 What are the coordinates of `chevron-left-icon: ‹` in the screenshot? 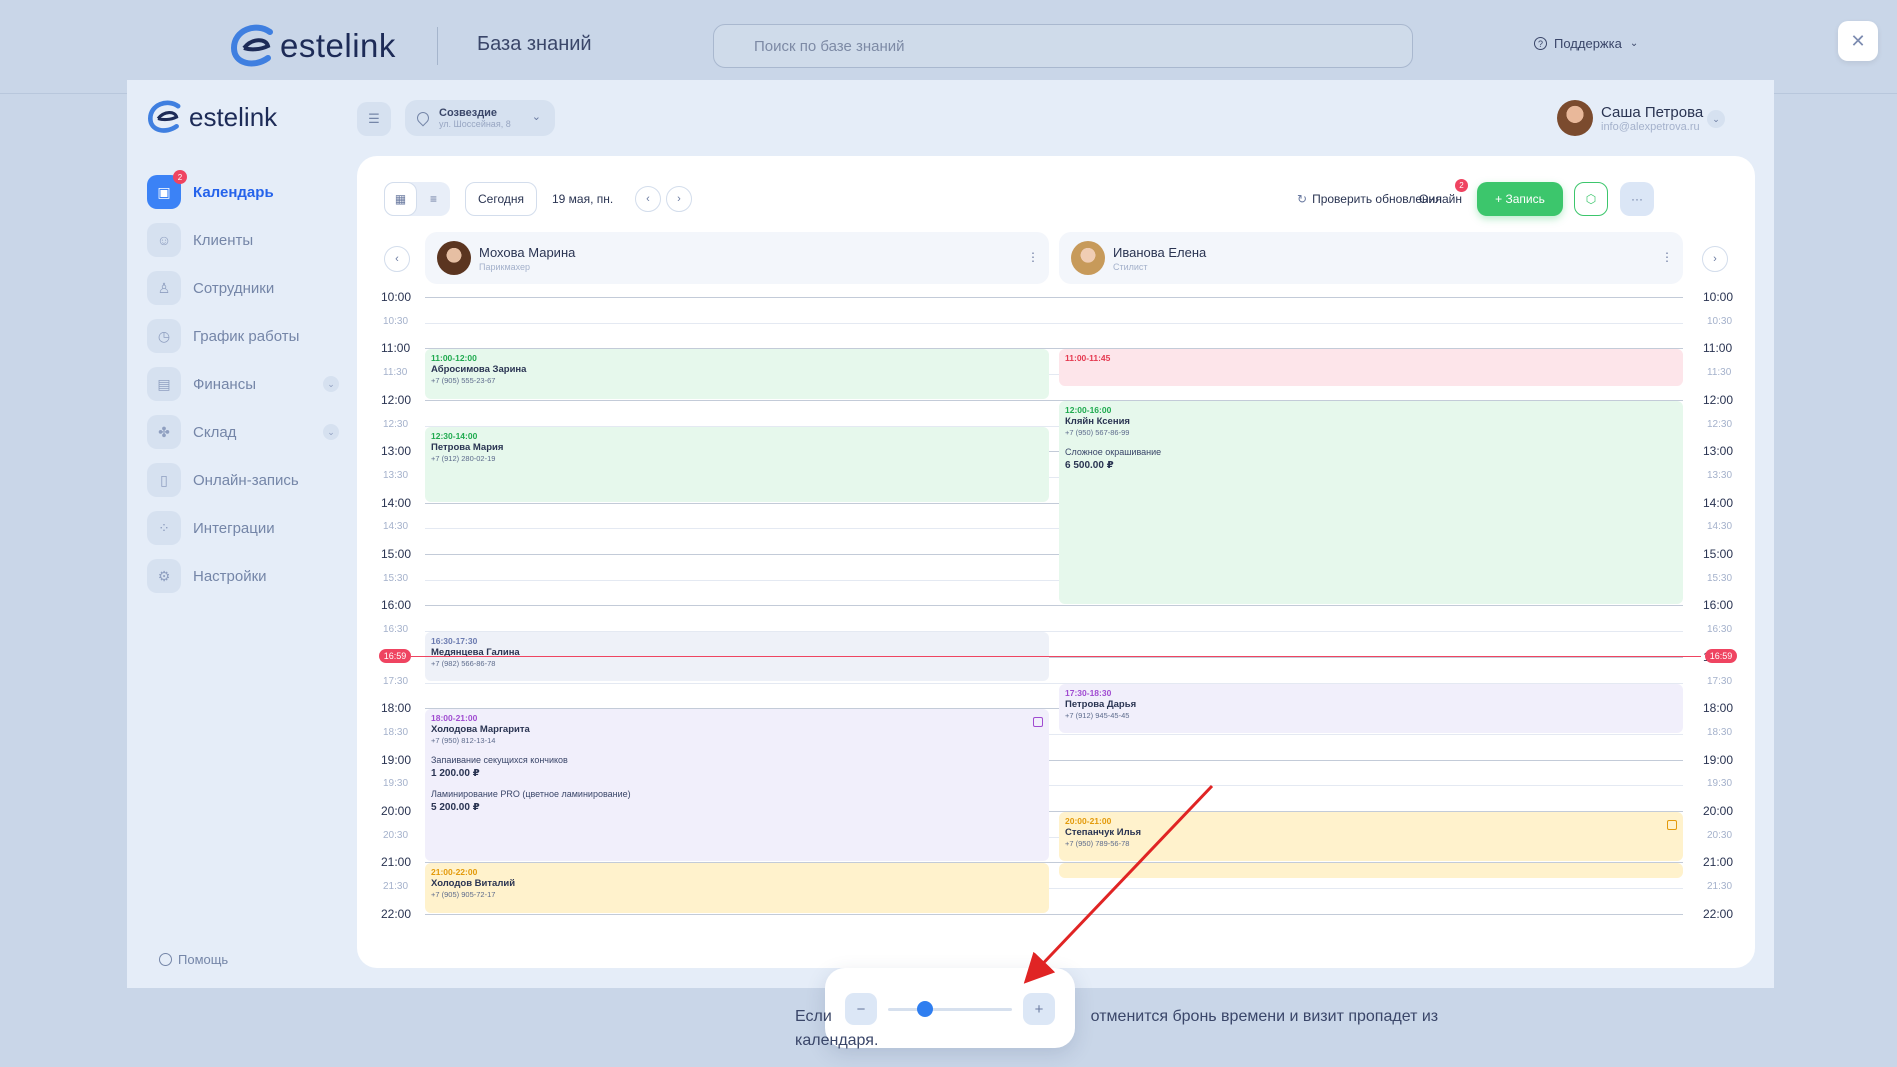 It's located at (397, 259).